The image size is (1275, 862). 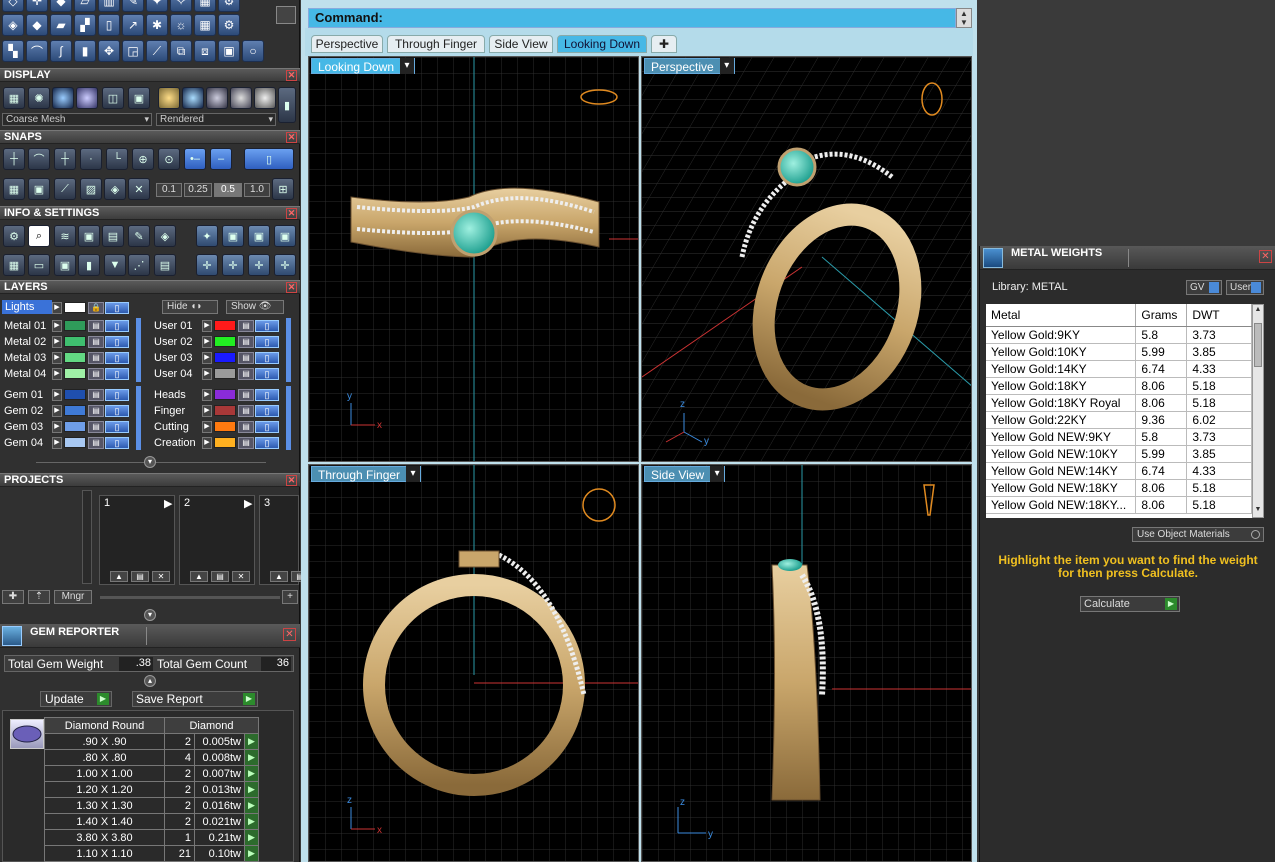 What do you see at coordinates (286, 15) in the screenshot?
I see `panel-toggle` at bounding box center [286, 15].